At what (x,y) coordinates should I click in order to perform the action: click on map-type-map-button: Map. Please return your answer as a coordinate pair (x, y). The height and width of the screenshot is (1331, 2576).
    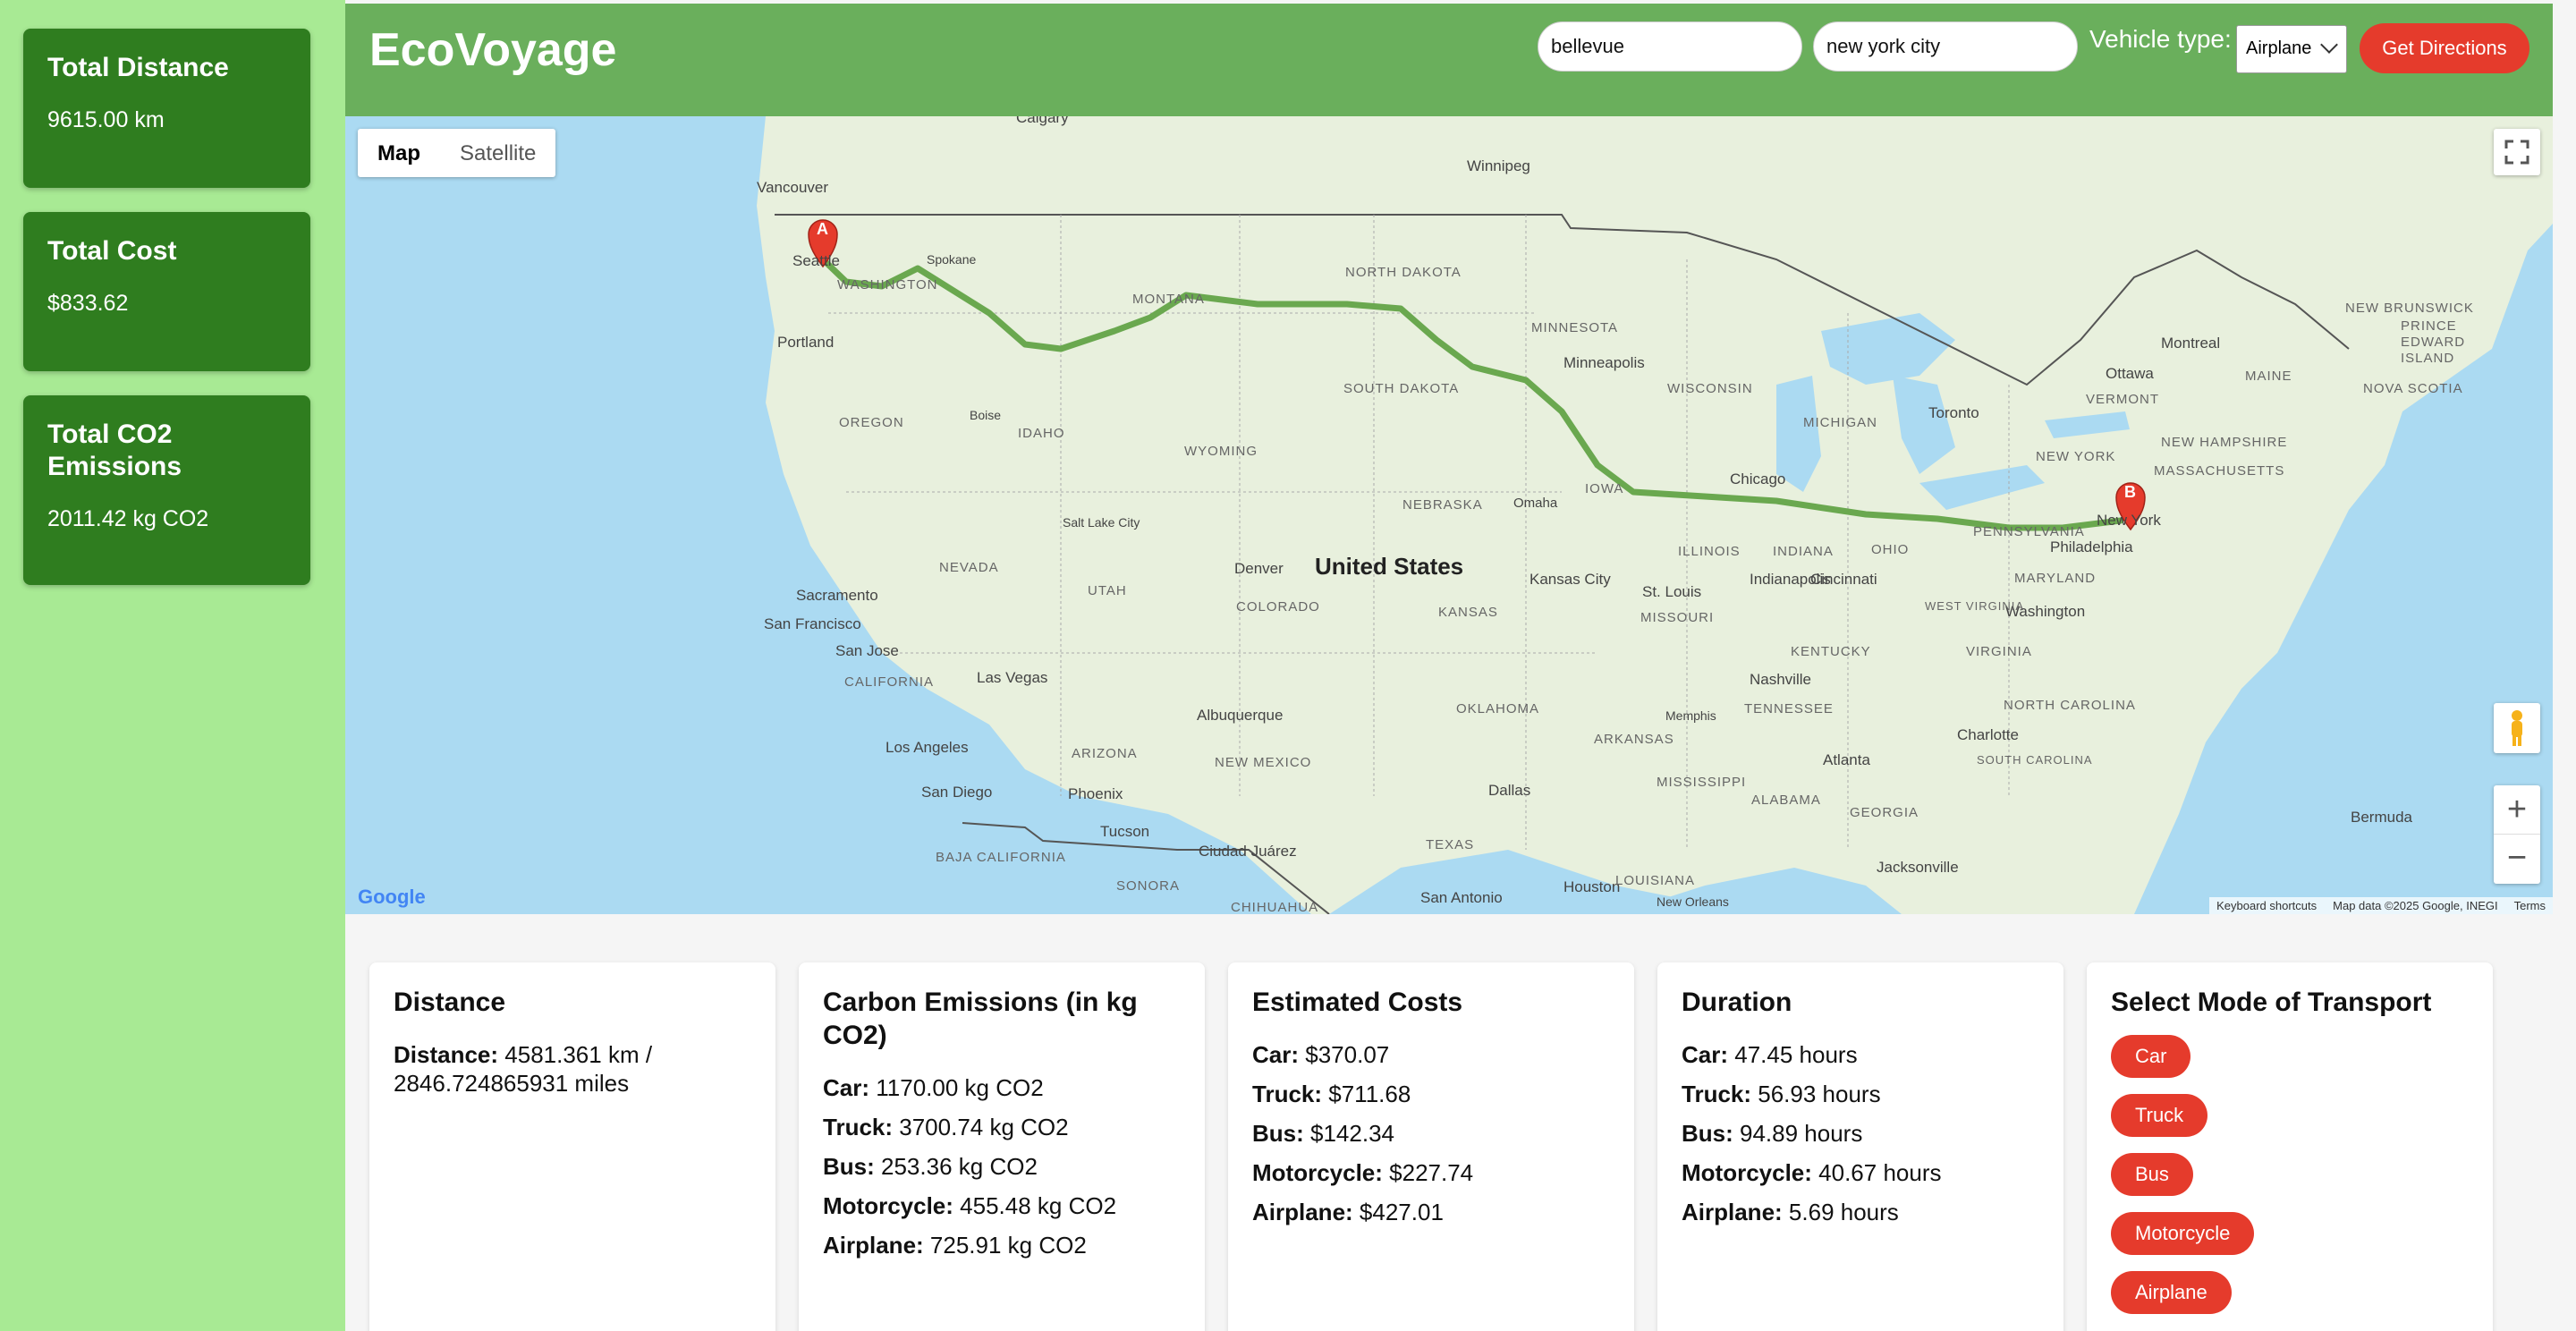
    Looking at the image, I should click on (399, 153).